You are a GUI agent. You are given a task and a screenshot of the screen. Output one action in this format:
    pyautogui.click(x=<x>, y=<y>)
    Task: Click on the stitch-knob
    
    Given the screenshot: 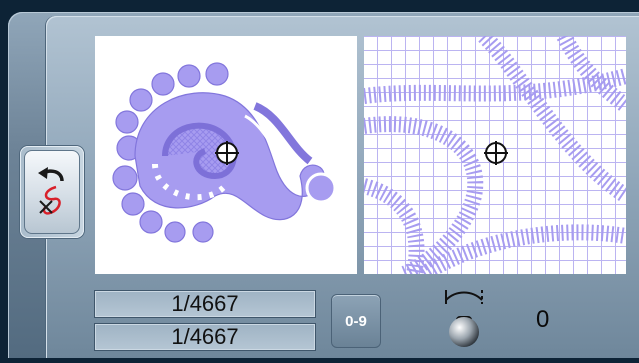 What is the action you would take?
    pyautogui.click(x=464, y=320)
    